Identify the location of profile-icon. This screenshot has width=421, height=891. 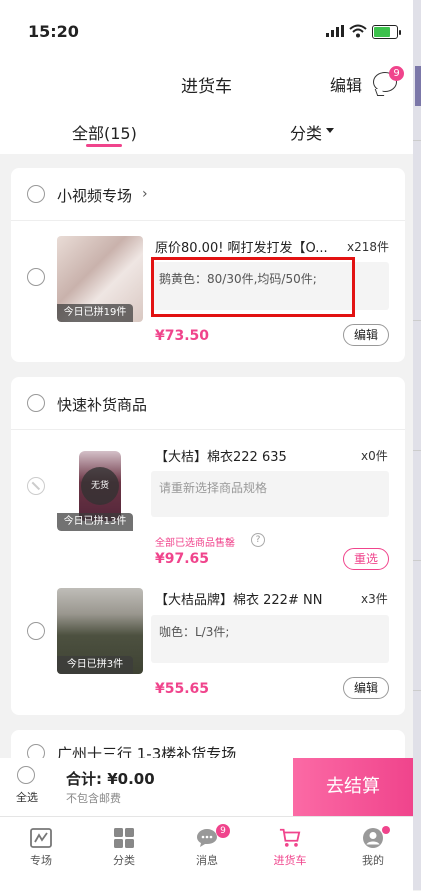
(373, 838).